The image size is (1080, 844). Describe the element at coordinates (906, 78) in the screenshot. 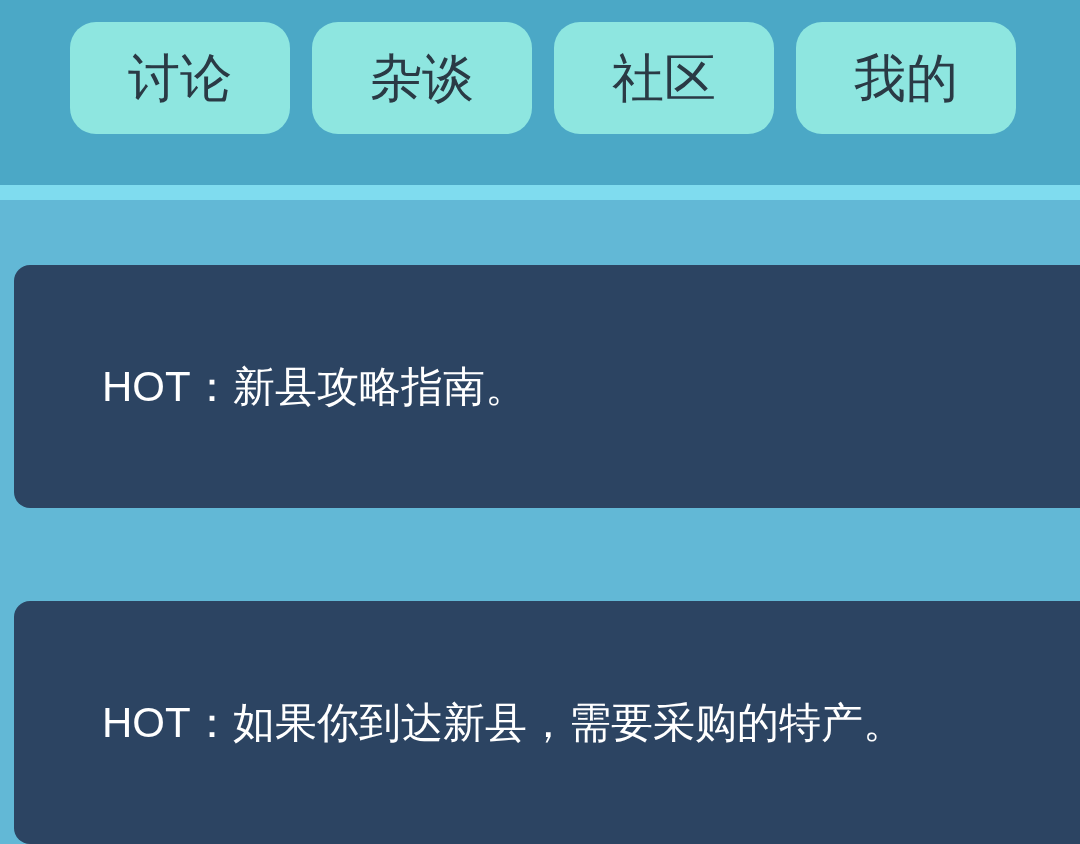

I see `tab: 我的` at that location.